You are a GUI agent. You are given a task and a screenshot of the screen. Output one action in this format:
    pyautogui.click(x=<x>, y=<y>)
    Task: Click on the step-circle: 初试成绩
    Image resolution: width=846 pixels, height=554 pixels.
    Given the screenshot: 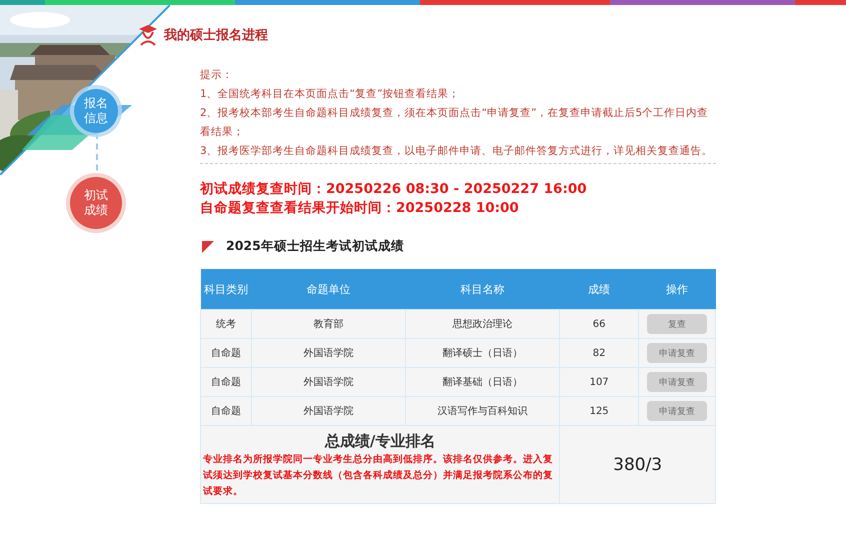 What is the action you would take?
    pyautogui.click(x=96, y=203)
    